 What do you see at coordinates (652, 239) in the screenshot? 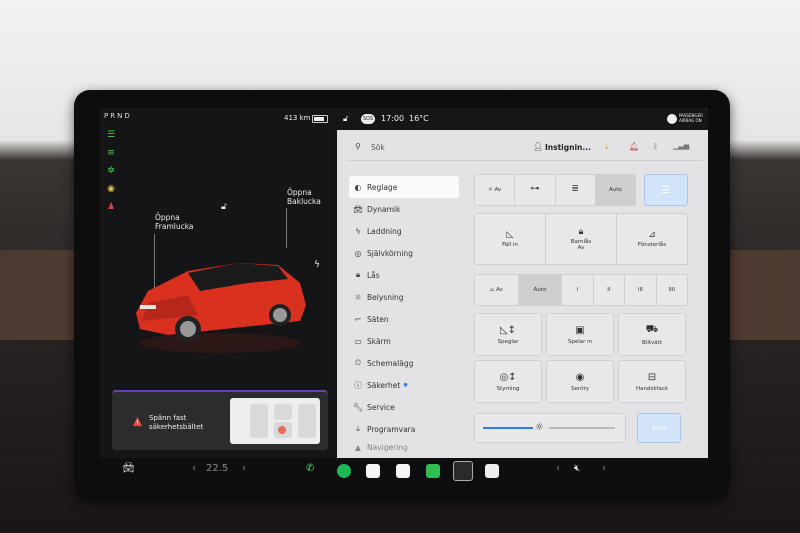
I see `window-lock-button: ⊿ Fönsterlås` at bounding box center [652, 239].